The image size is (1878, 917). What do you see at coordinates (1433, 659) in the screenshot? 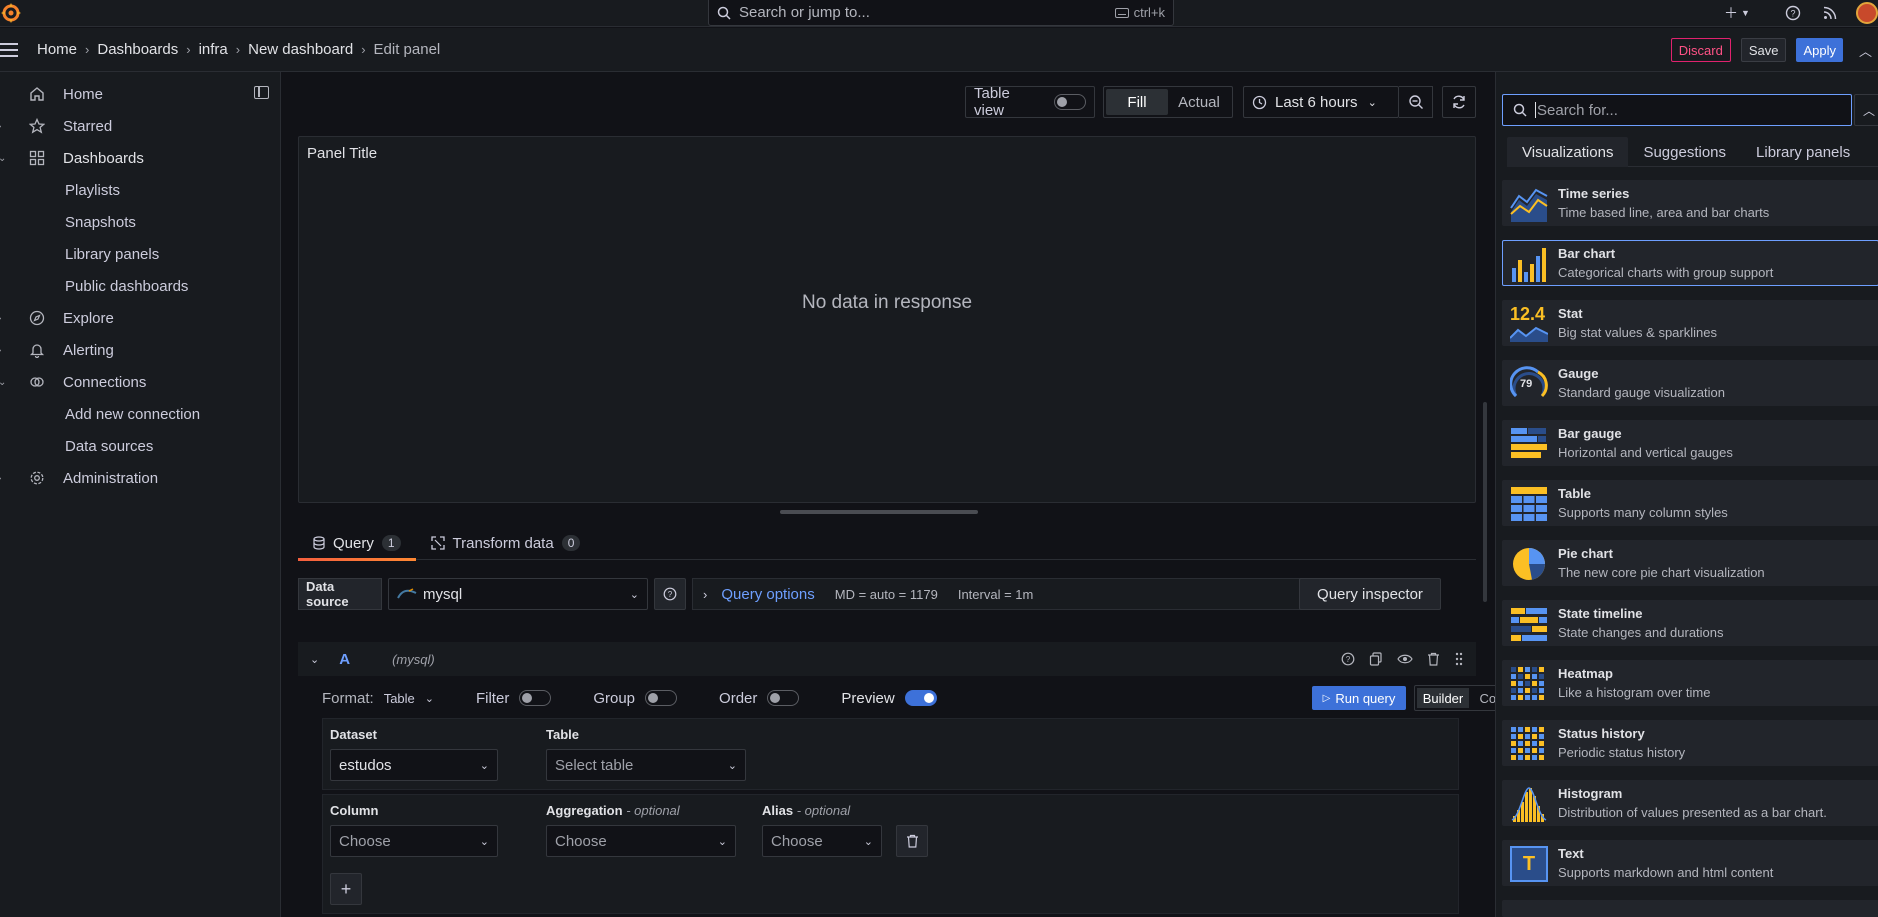
I see `trash-icon` at bounding box center [1433, 659].